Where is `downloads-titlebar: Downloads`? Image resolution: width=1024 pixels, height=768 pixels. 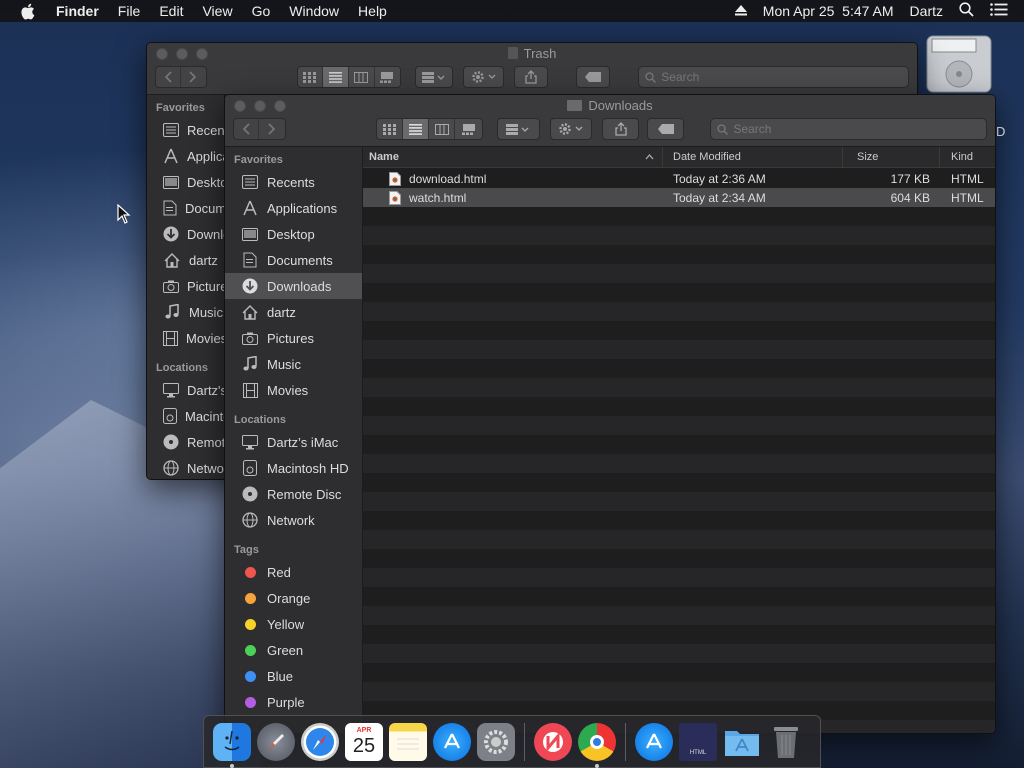 downloads-titlebar: Downloads is located at coordinates (610, 121).